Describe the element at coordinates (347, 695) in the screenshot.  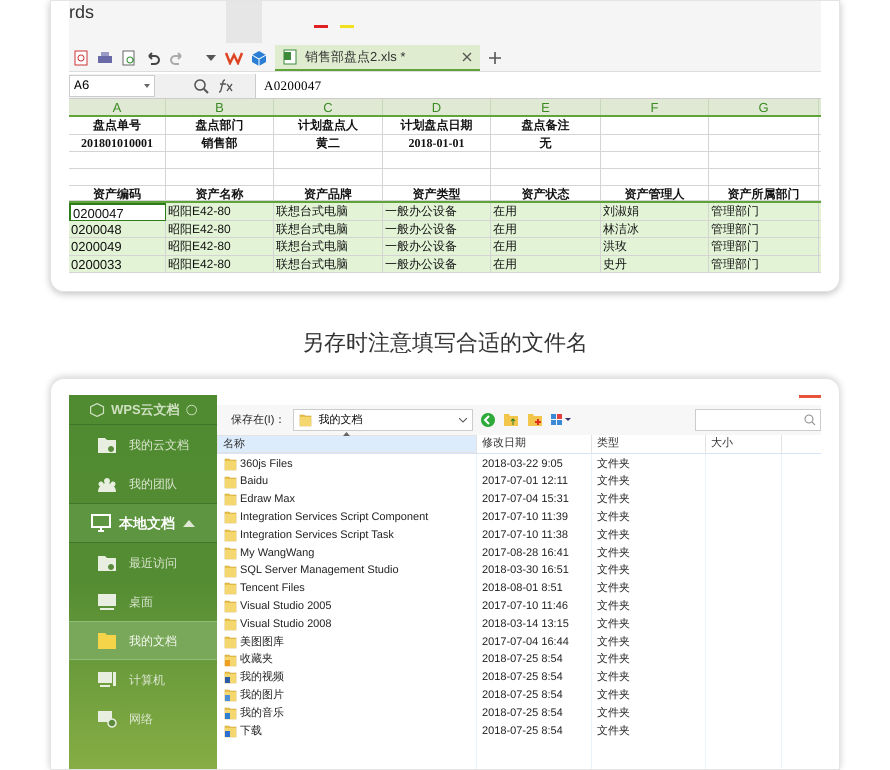
I see `file-name: 我的图片` at that location.